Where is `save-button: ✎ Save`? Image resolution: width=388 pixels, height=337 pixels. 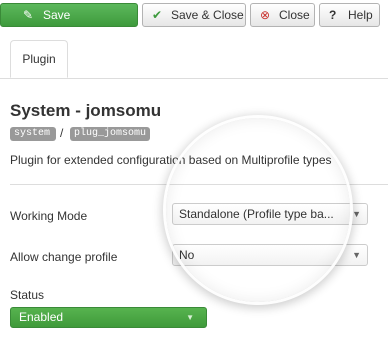
save-button: ✎ Save is located at coordinates (69, 15).